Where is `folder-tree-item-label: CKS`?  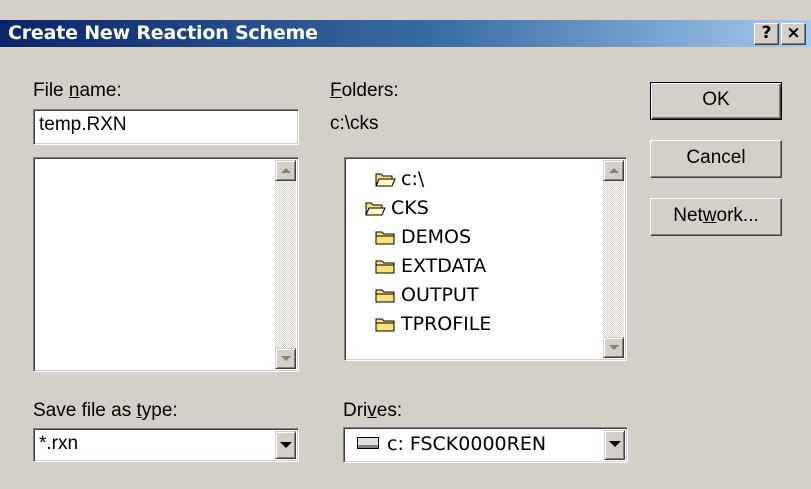 folder-tree-item-label: CKS is located at coordinates (410, 208).